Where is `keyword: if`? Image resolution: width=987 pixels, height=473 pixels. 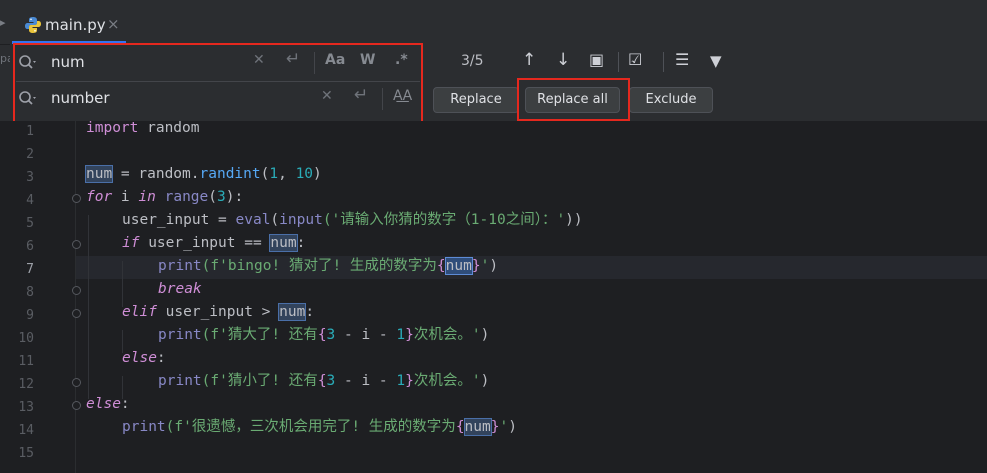
keyword: if is located at coordinates (131, 243).